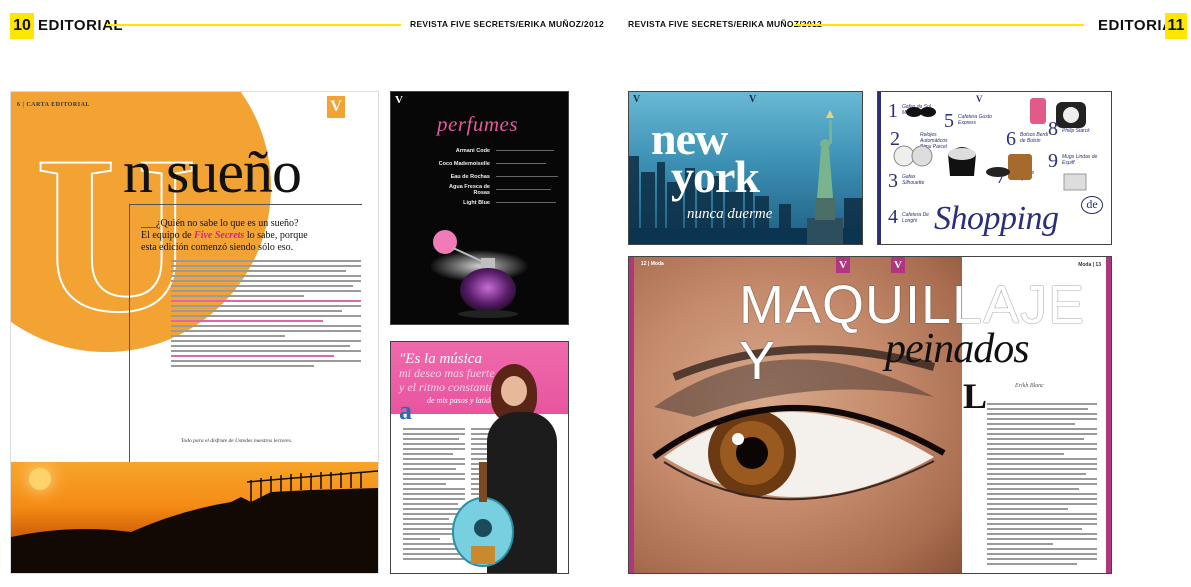 Image resolution: width=1191 pixels, height=587 pixels. I want to click on carta-headline: n sueño, so click(212, 172).